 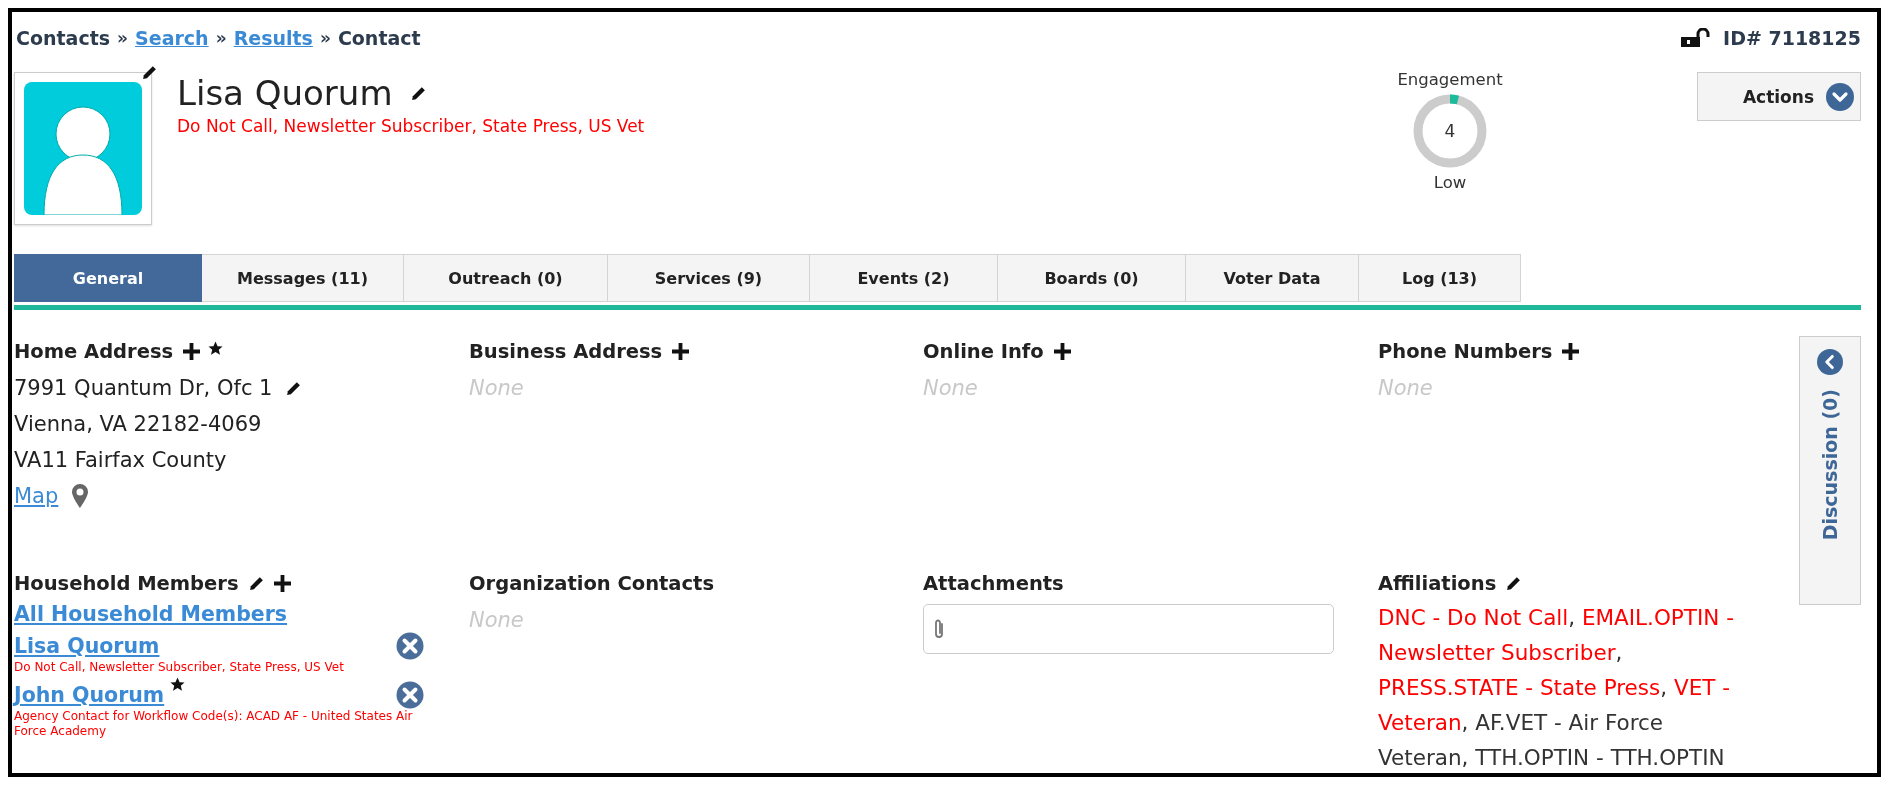 What do you see at coordinates (1450, 131) in the screenshot?
I see `engagement-score: 4` at bounding box center [1450, 131].